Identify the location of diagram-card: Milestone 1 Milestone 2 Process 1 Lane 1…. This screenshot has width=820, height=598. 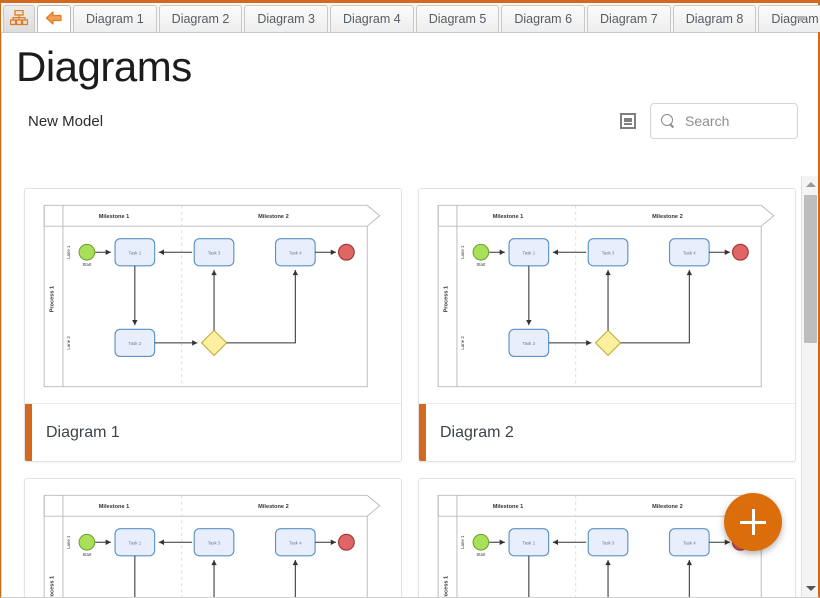
(213, 537).